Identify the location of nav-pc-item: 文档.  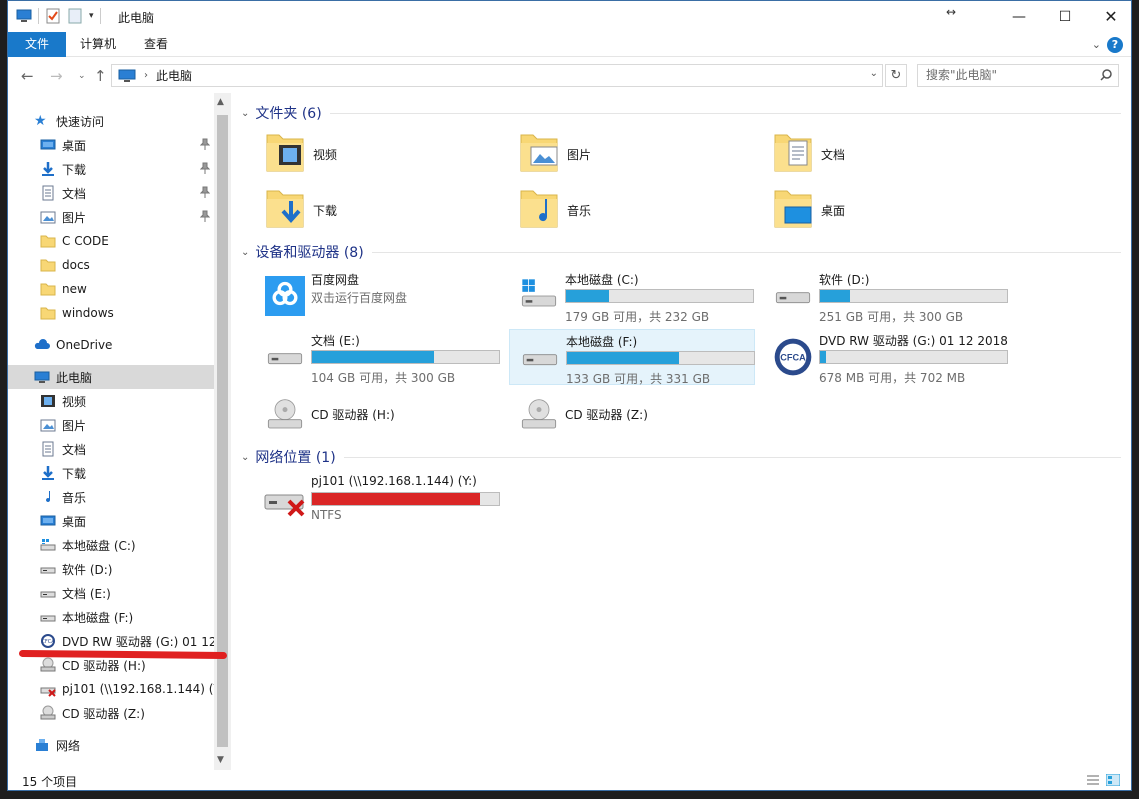
(111, 449).